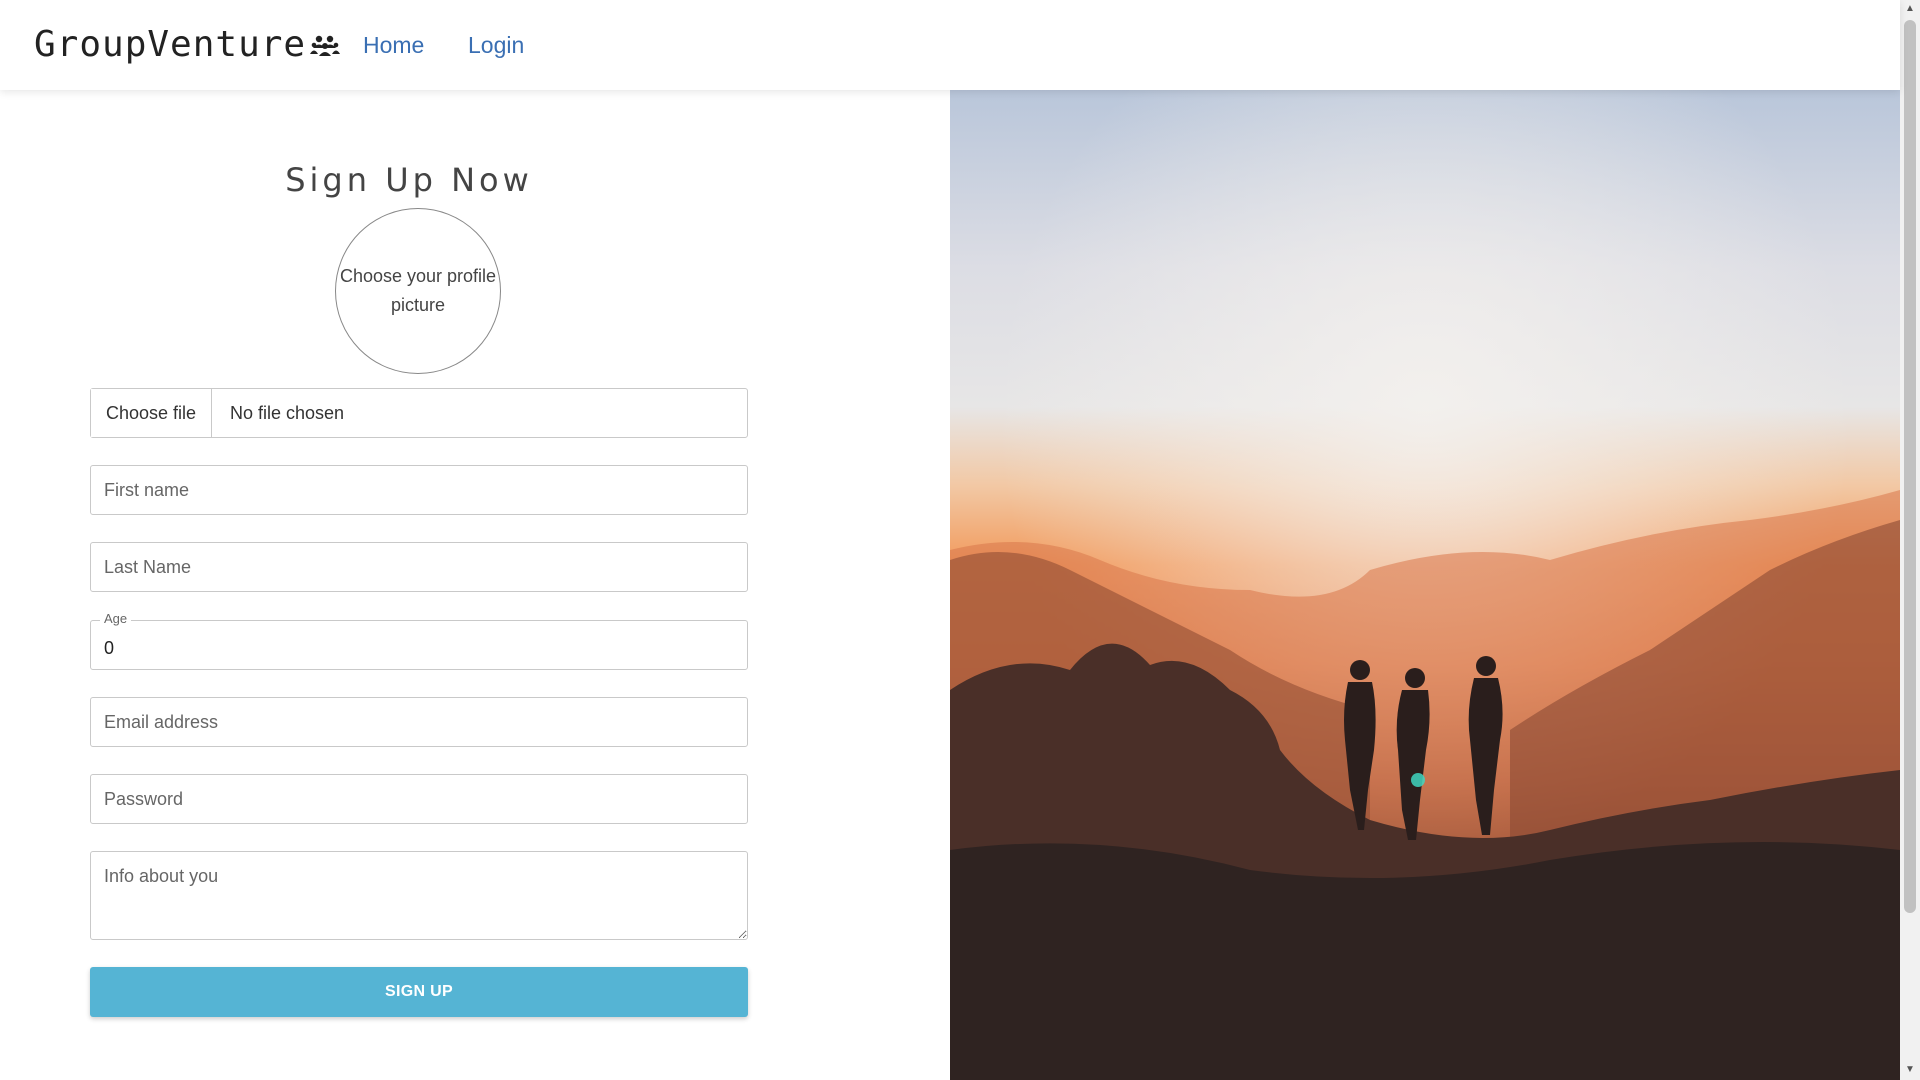  Describe the element at coordinates (419, 895) in the screenshot. I see `info-about-you-field` at that location.